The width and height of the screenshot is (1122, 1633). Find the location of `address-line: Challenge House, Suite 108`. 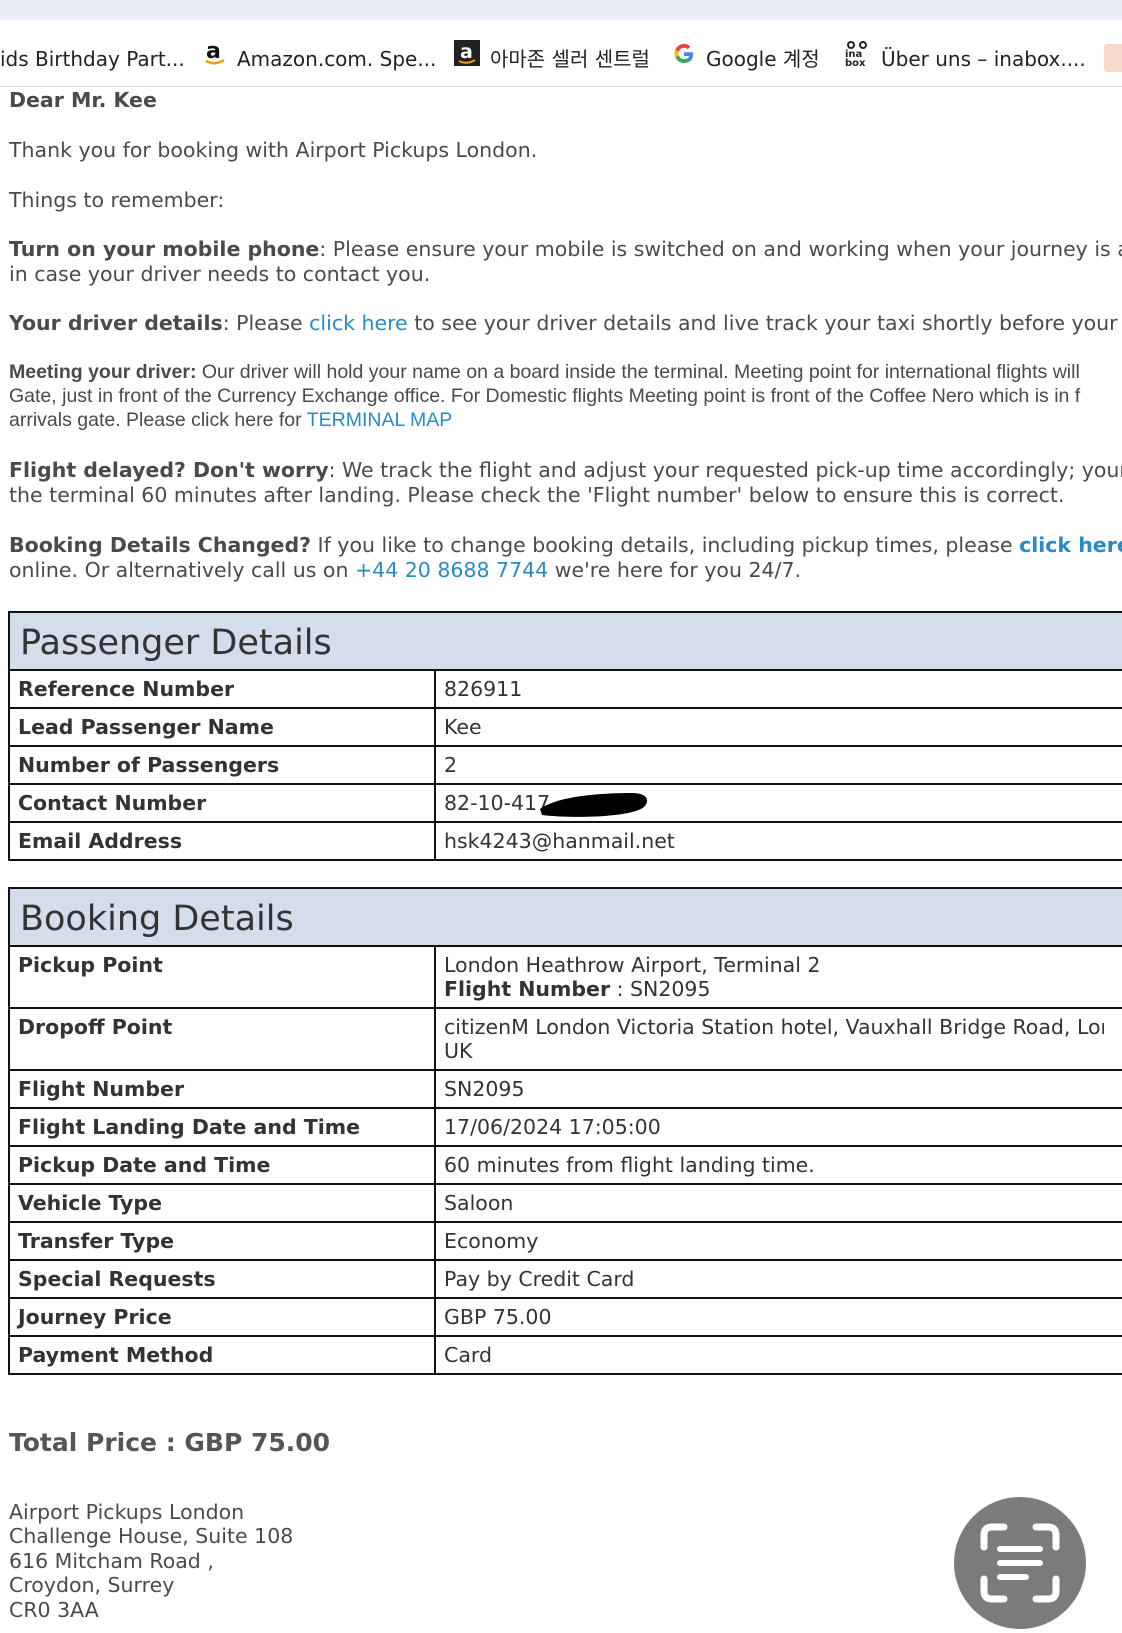

address-line: Challenge House, Suite 108 is located at coordinates (151, 1536).